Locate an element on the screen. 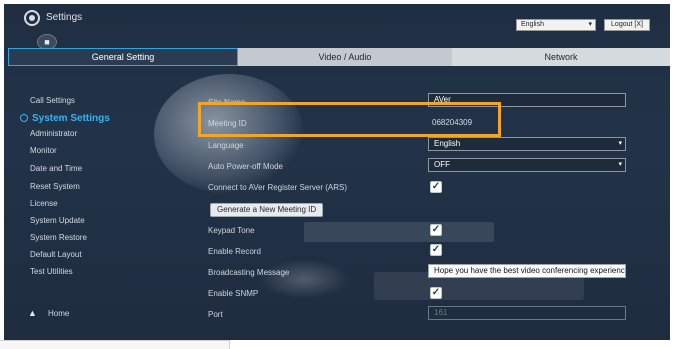  sidebar-item-system-restore: System Restore is located at coordinates (58, 237).